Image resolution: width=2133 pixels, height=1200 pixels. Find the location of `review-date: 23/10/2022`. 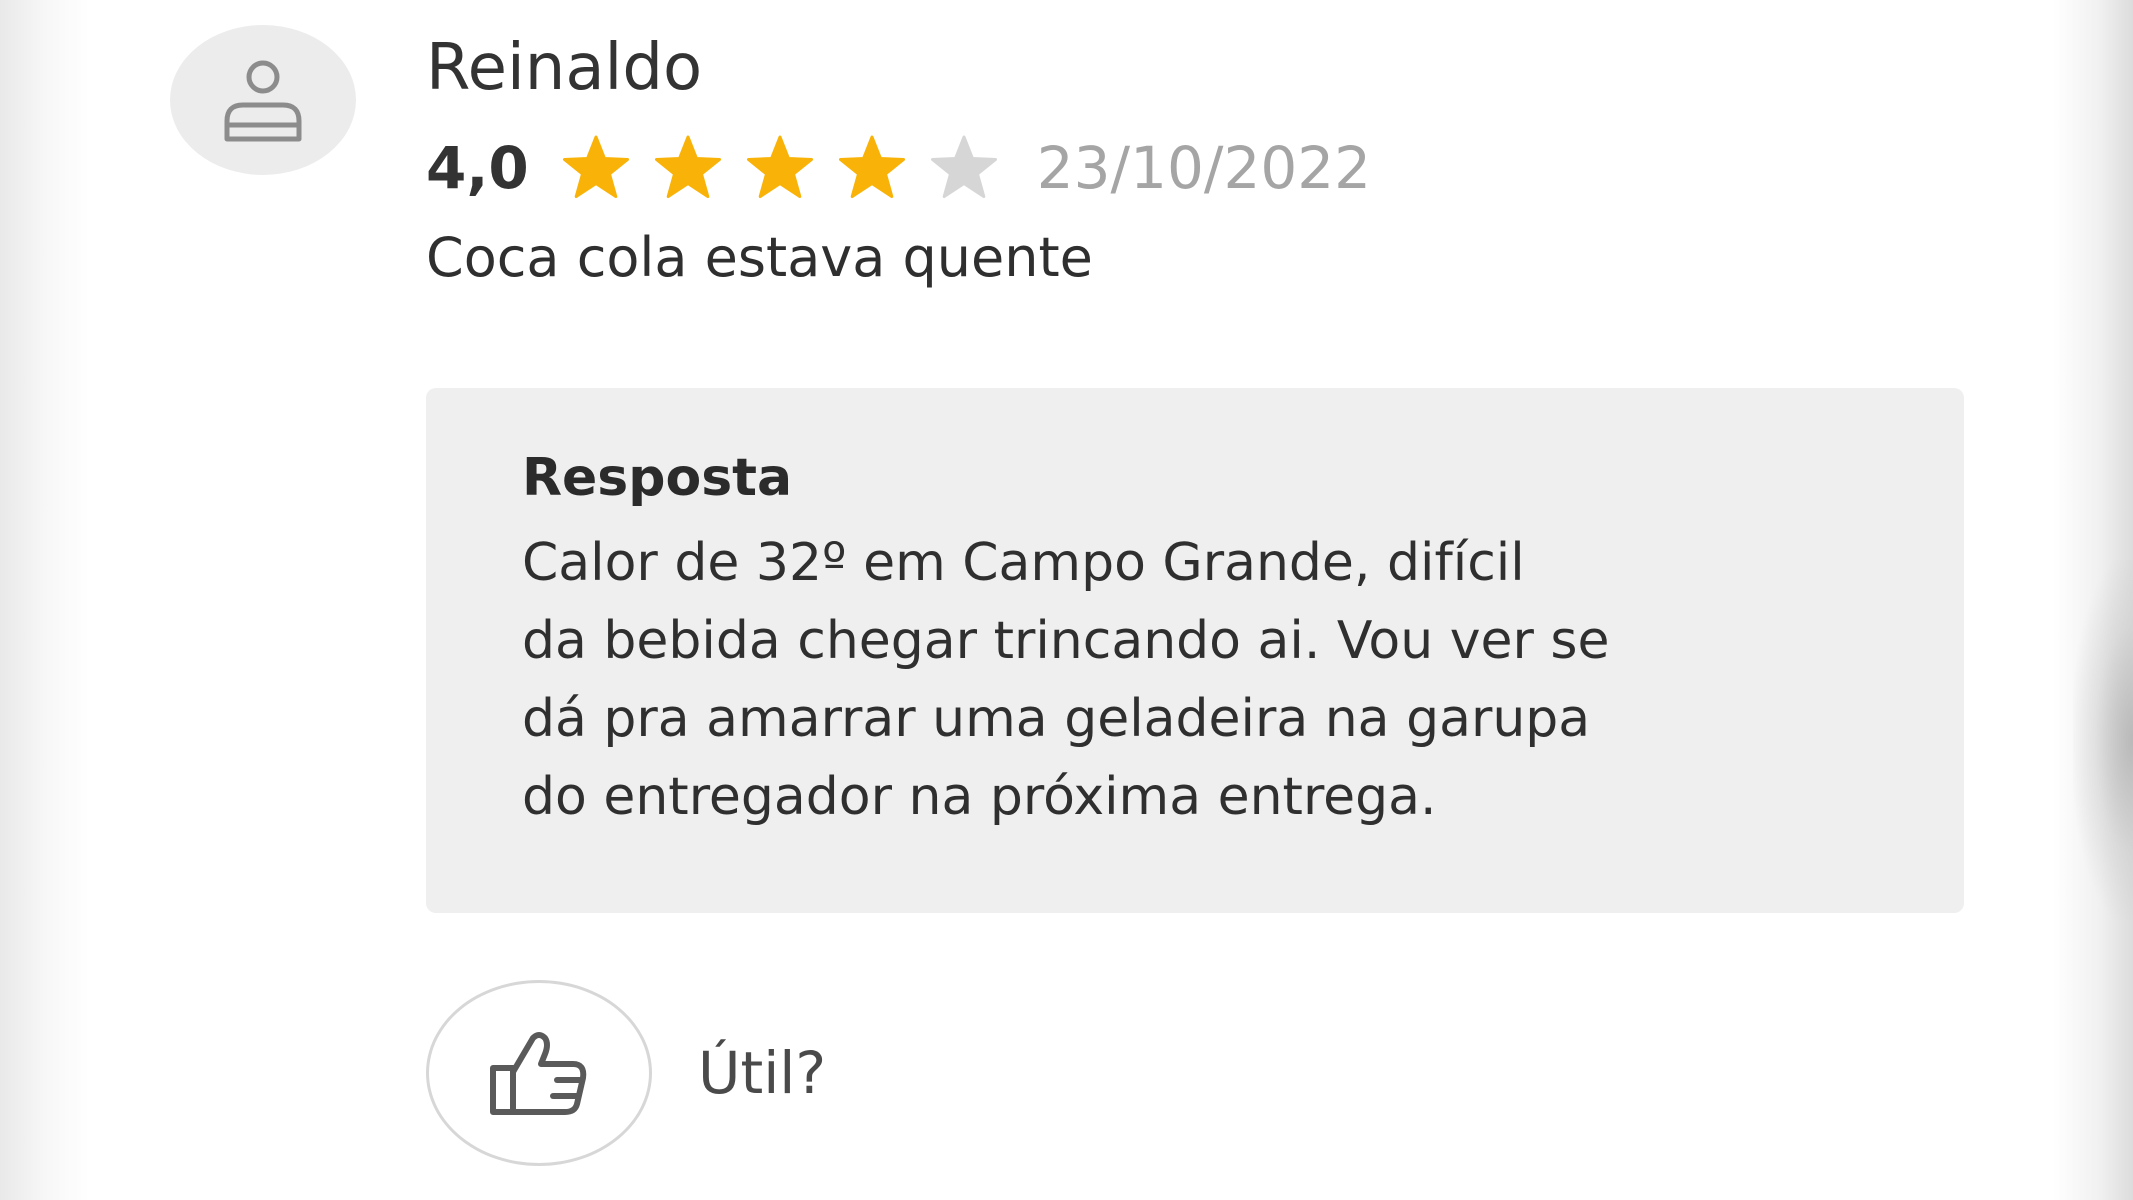

review-date: 23/10/2022 is located at coordinates (1204, 168).